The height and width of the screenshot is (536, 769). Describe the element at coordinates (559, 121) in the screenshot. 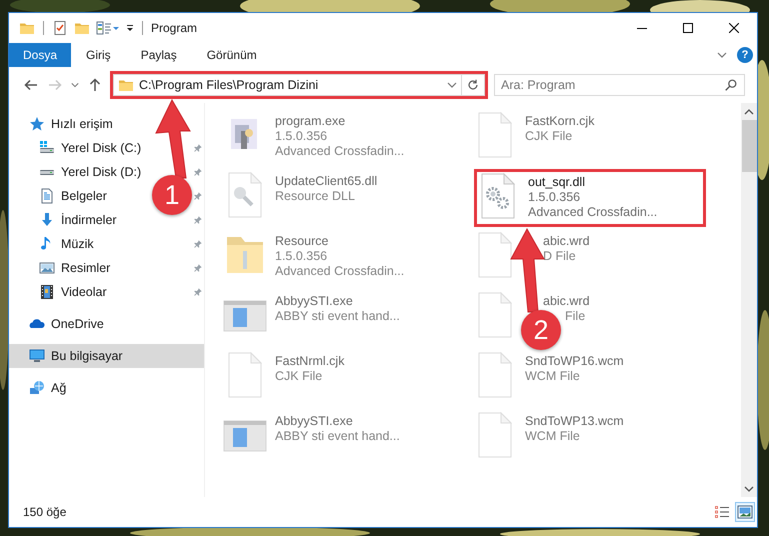

I see `file-name: FastKorn.cjk` at that location.